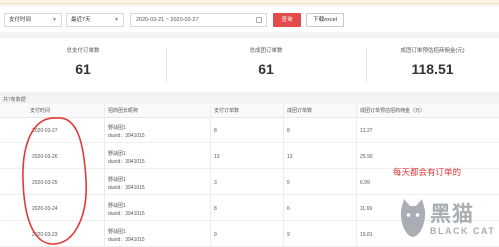 The width and height of the screenshot is (499, 247). I want to click on stat-label: 总支付订单数, so click(83, 51).